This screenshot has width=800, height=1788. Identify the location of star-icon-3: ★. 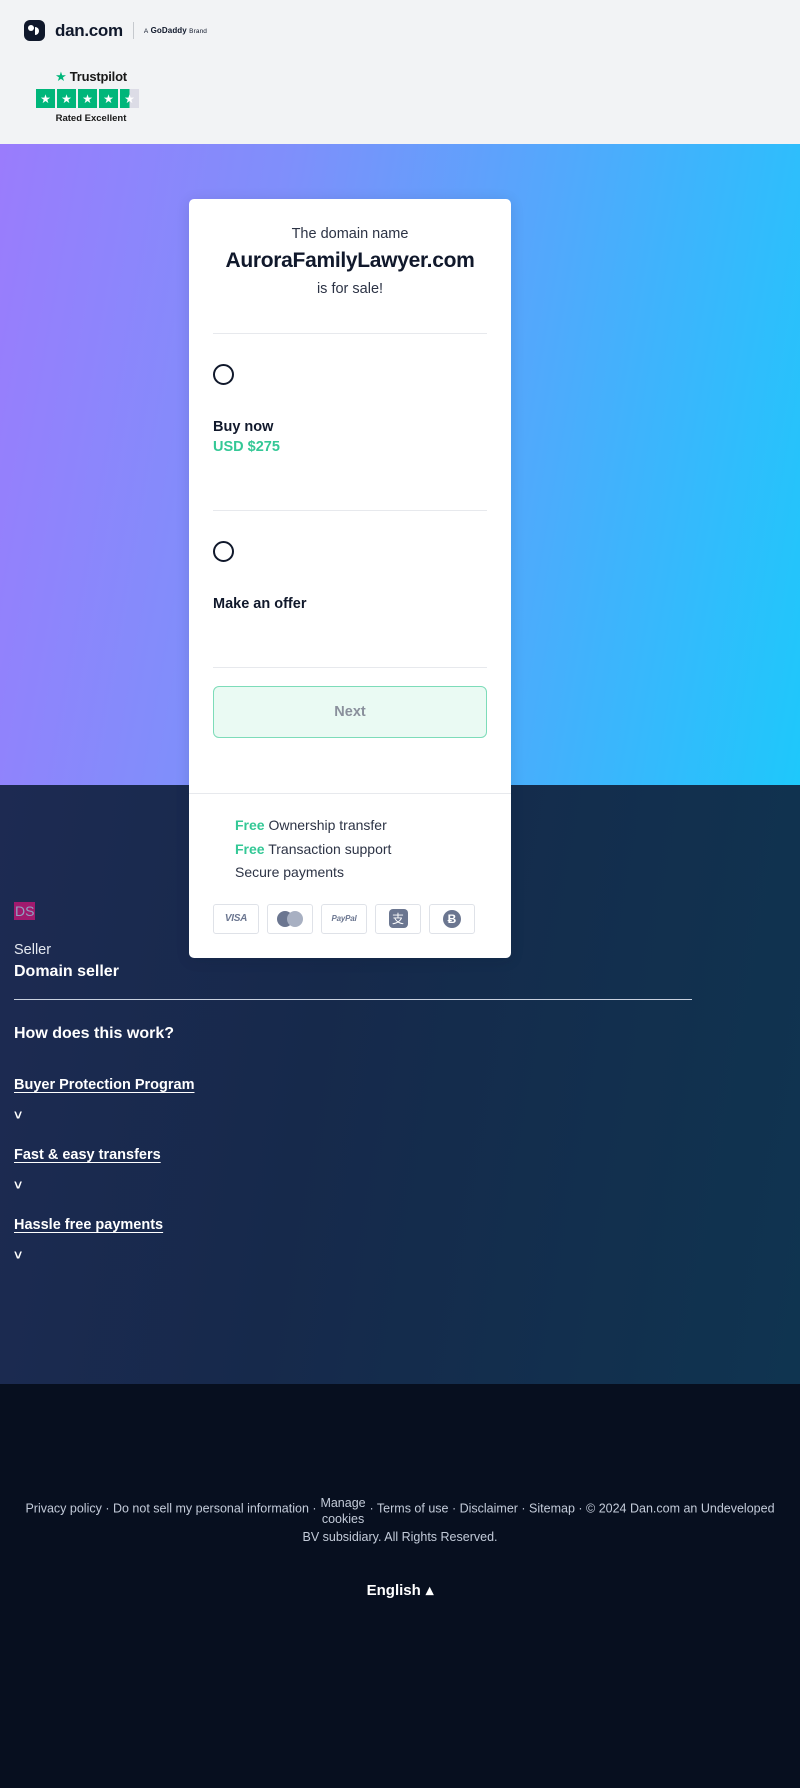
(87, 98).